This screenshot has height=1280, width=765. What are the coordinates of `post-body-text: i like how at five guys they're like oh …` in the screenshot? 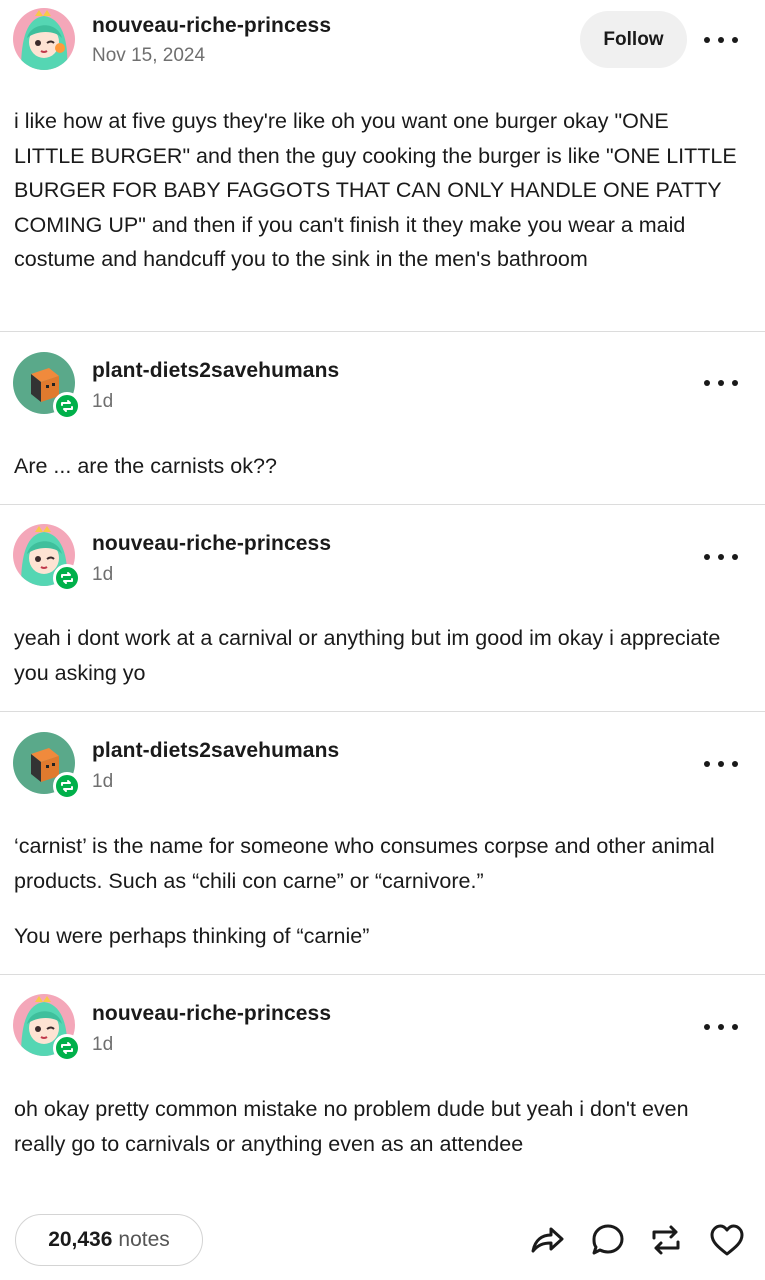 It's located at (375, 190).